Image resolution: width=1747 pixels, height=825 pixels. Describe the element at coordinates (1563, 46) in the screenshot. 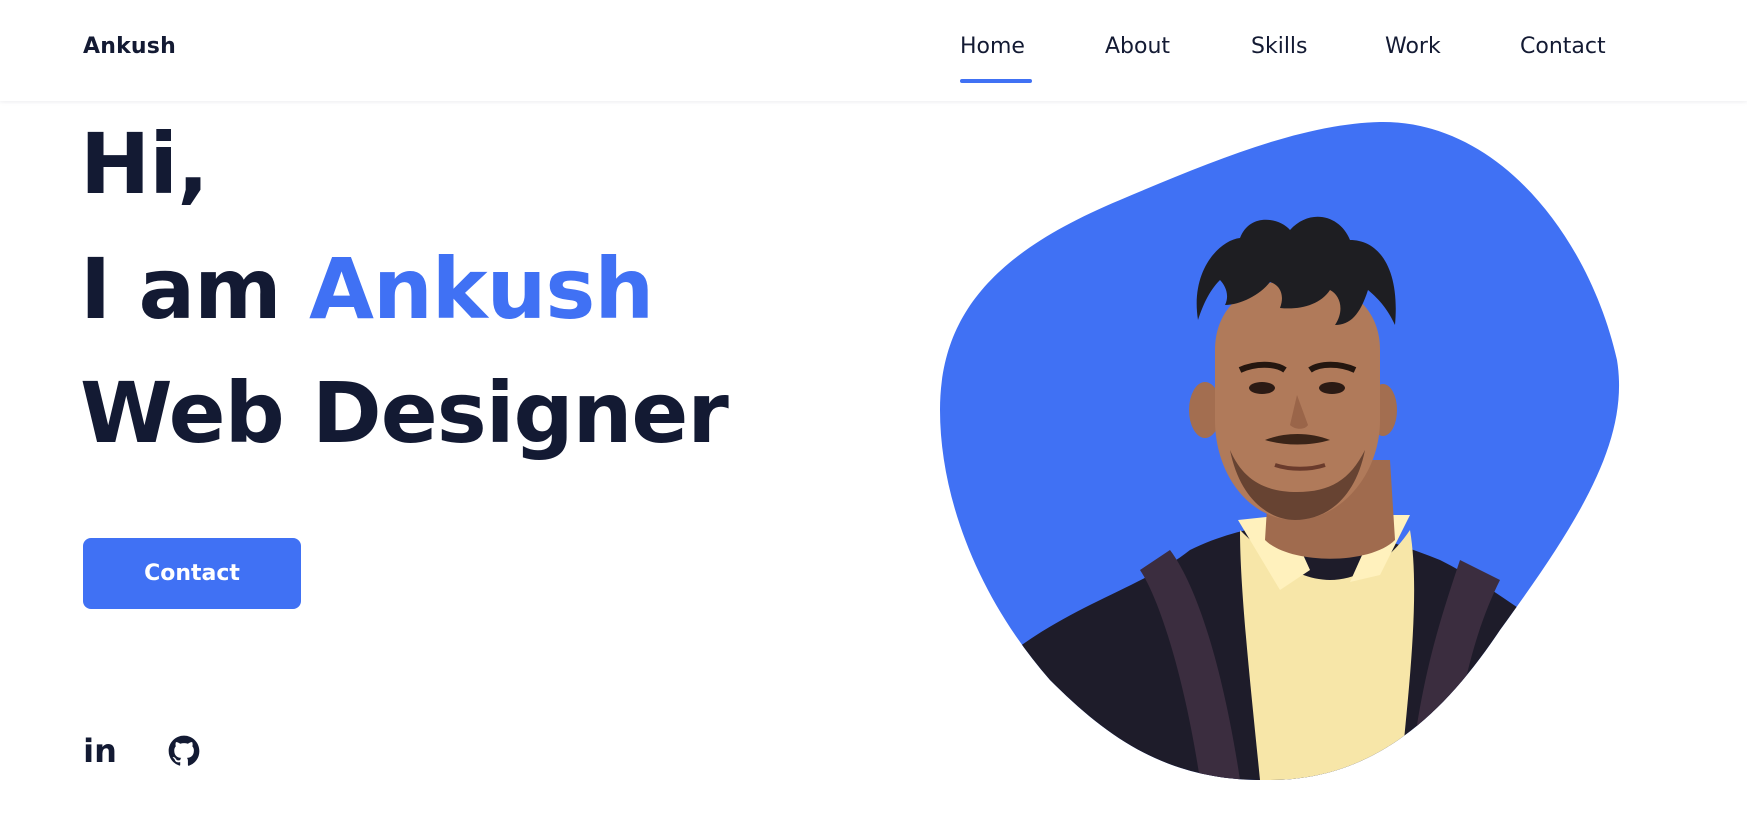

I see `nav-contact: Contact` at that location.